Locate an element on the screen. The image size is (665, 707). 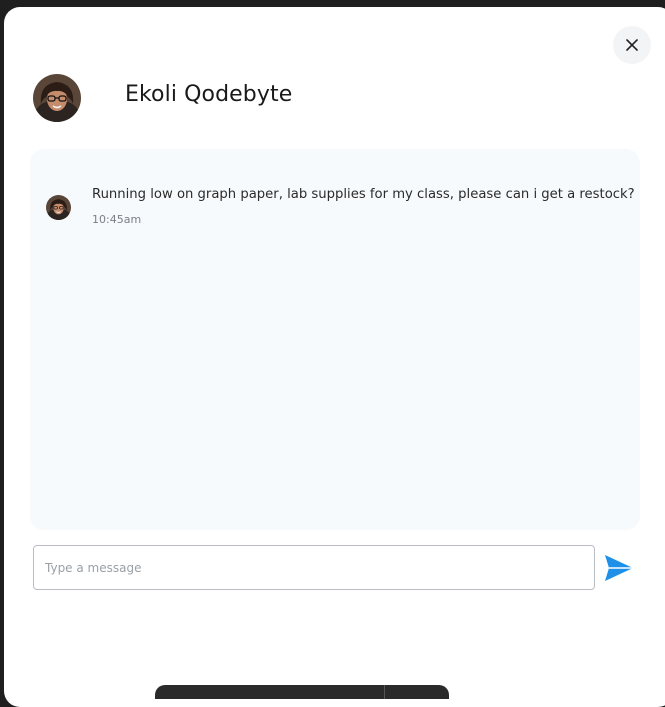
message-avatar is located at coordinates (58, 207).